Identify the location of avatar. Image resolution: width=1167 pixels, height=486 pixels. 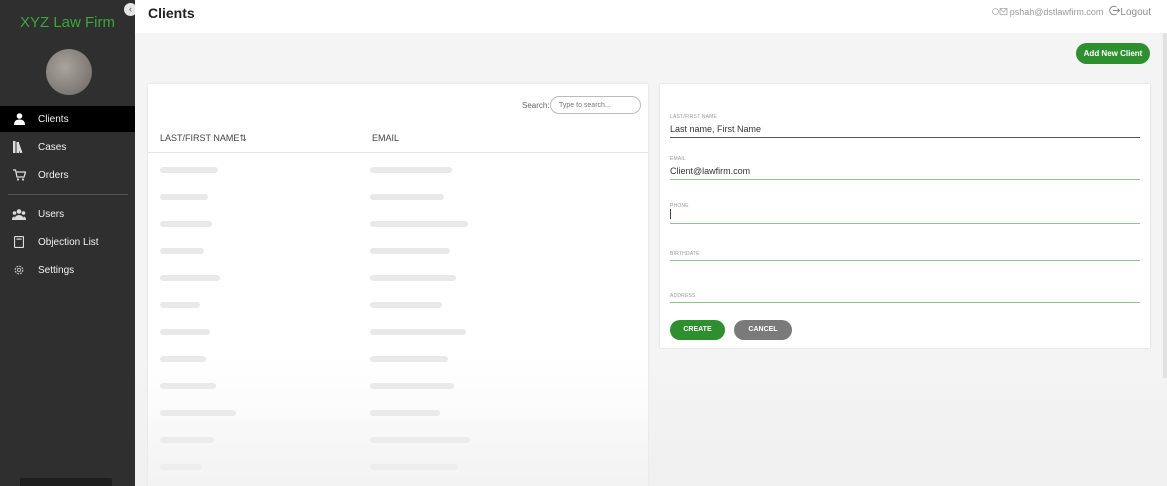
(69, 72).